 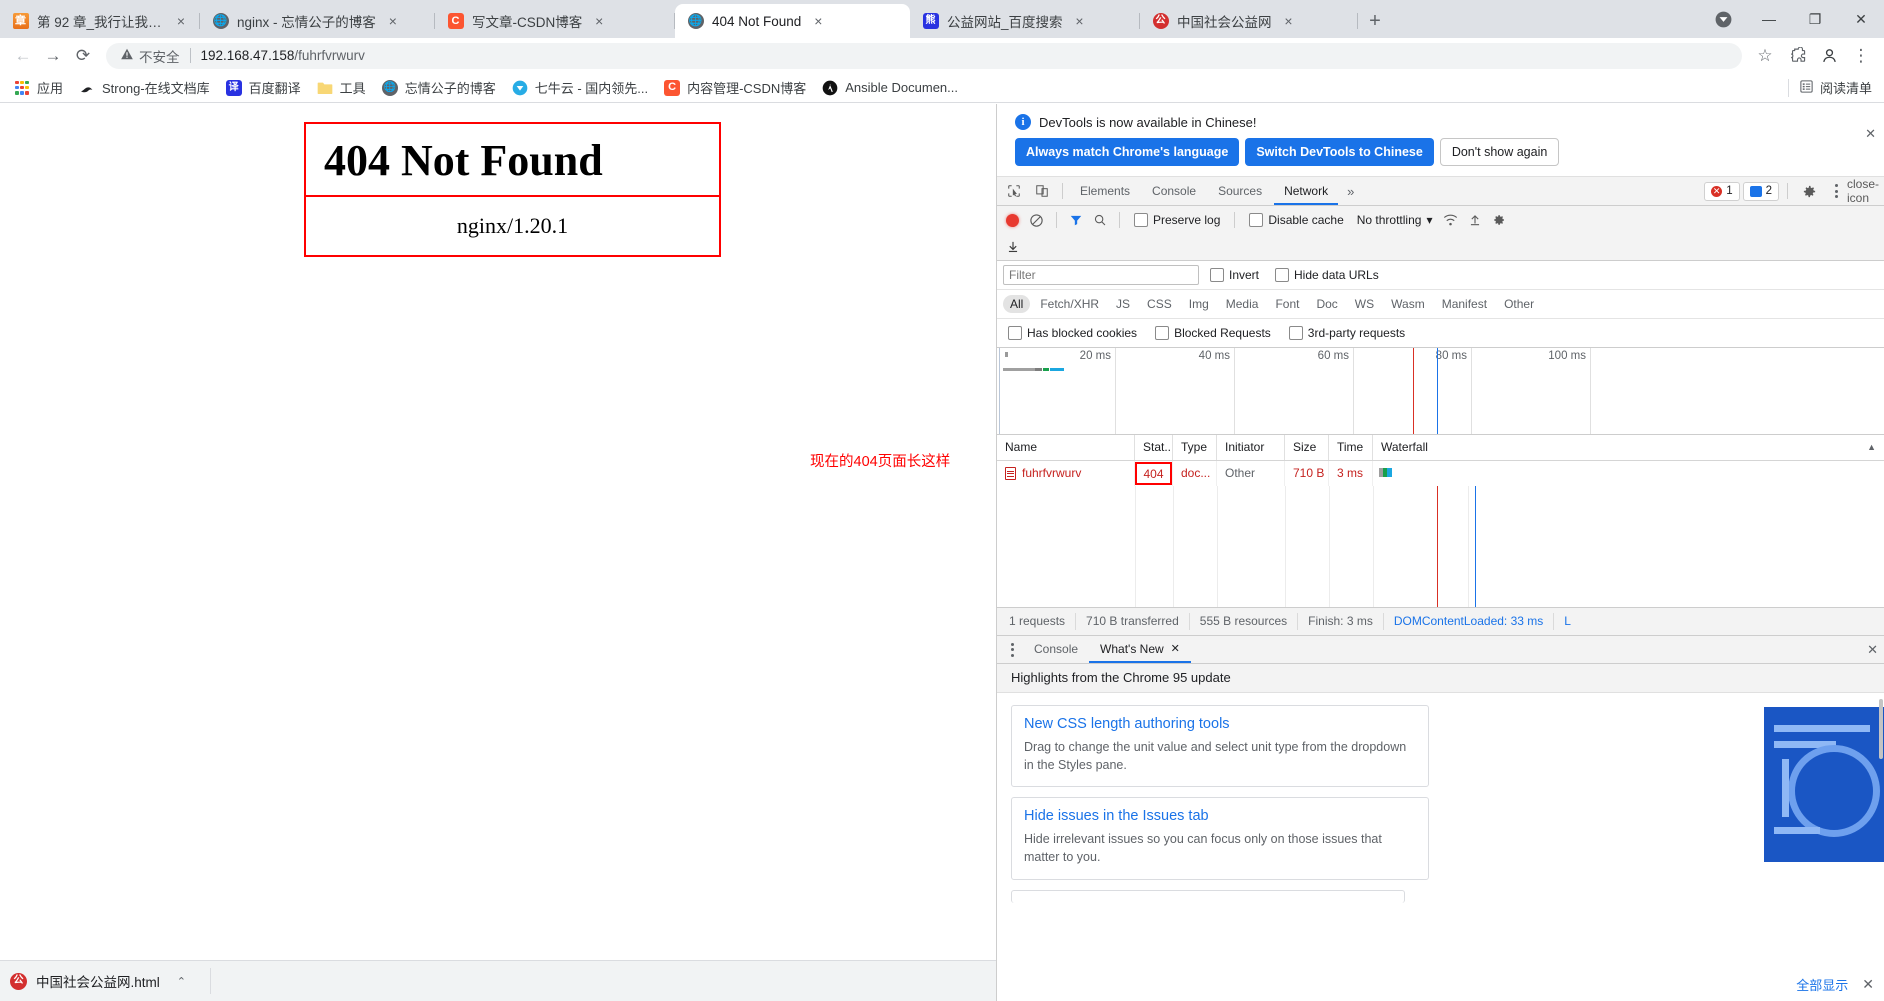 What do you see at coordinates (53, 56) in the screenshot?
I see `forward-button: →` at bounding box center [53, 56].